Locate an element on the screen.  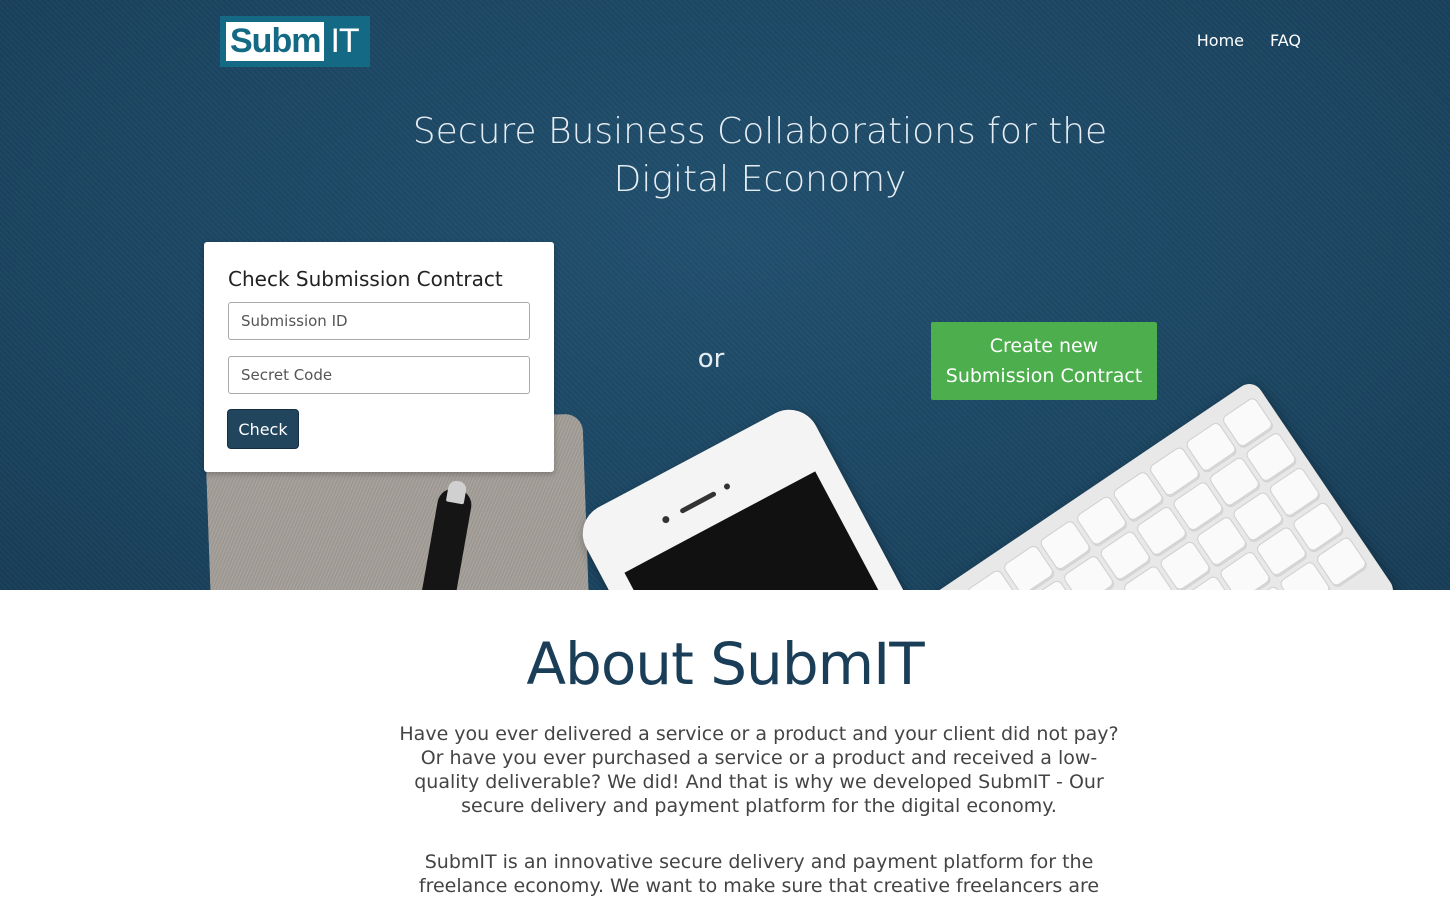
check-card-title: Check Submission Contract is located at coordinates (365, 279).